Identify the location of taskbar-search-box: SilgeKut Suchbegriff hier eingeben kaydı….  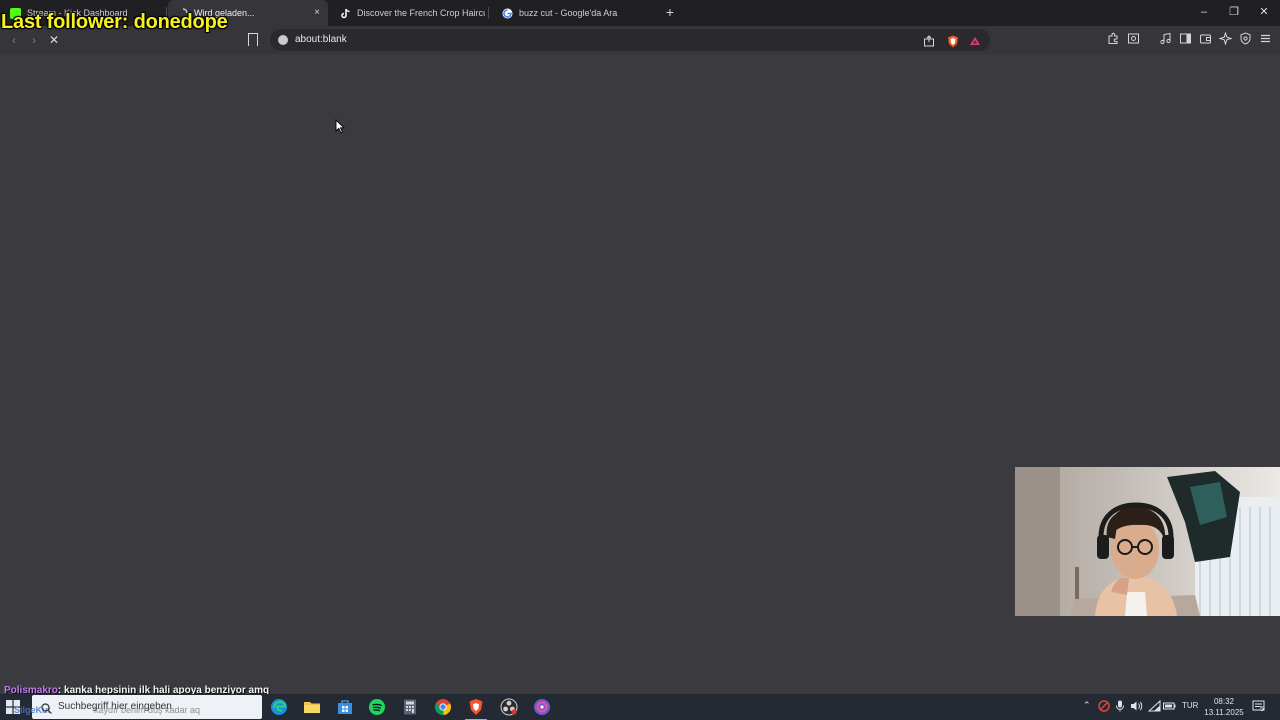
(138, 707).